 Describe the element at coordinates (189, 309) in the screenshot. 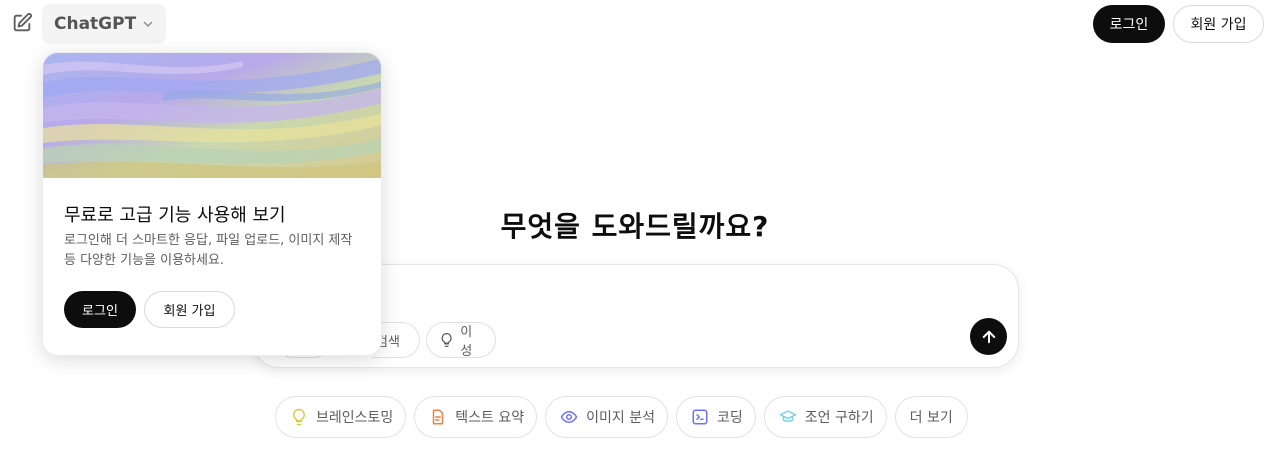

I see `popup-signup-button: 회원 가입` at that location.